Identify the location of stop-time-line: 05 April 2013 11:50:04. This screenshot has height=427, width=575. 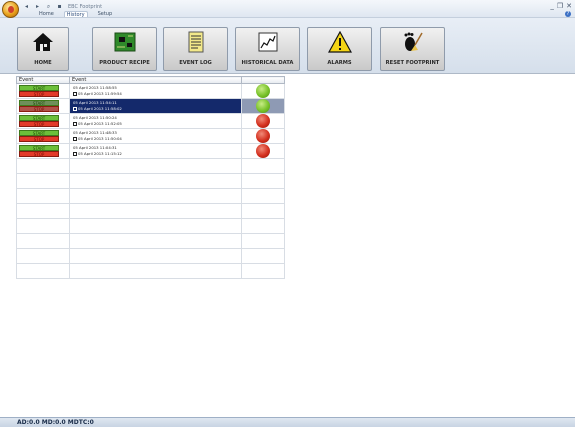
(155, 139).